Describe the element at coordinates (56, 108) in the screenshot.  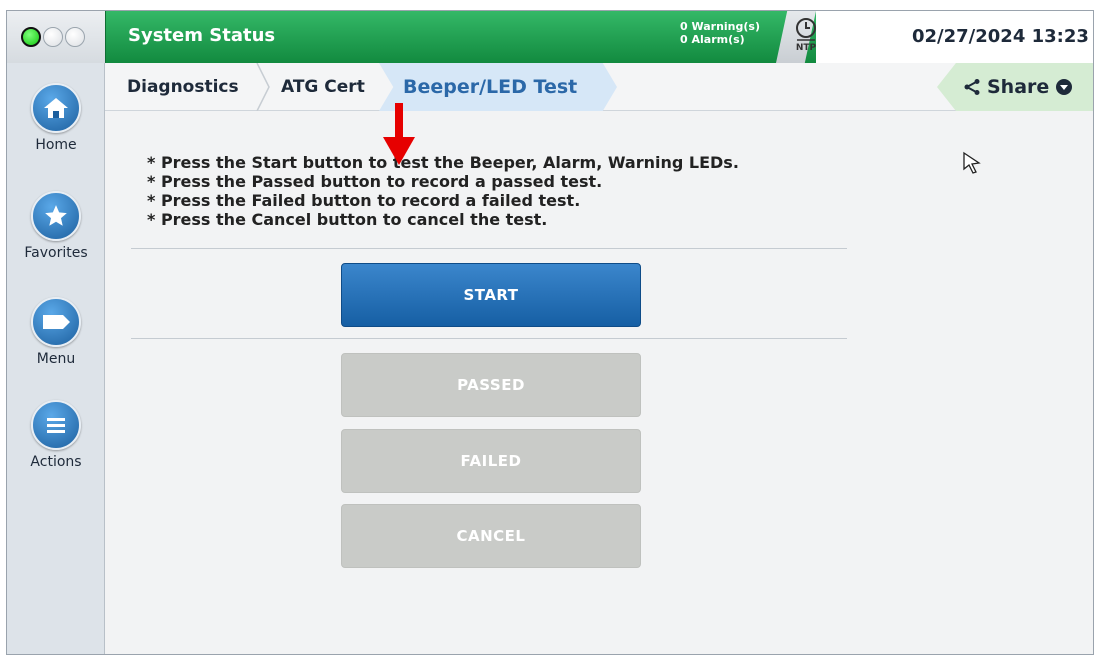
I see `home-icon` at that location.